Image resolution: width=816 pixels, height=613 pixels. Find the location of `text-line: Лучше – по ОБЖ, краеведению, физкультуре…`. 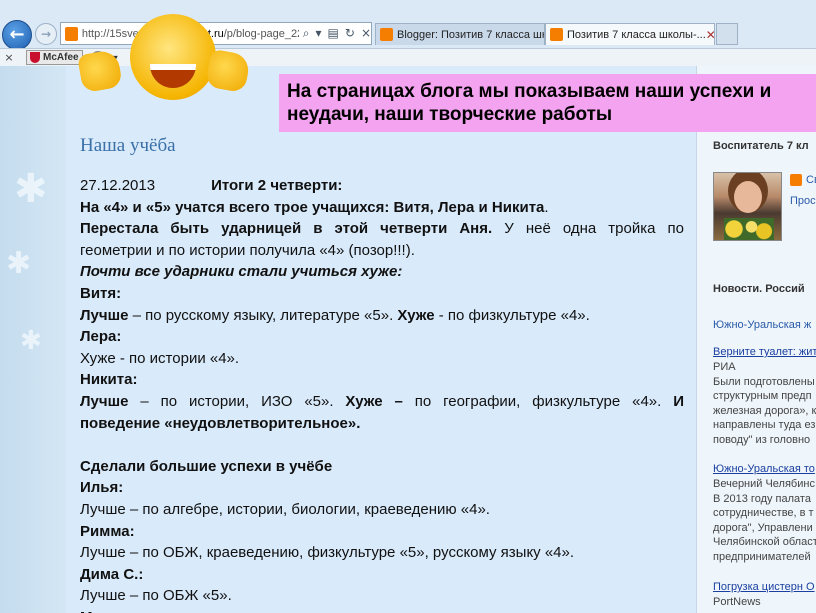

text-line: Лучше – по ОБЖ, краеведению, физкультуре… is located at coordinates (327, 553).